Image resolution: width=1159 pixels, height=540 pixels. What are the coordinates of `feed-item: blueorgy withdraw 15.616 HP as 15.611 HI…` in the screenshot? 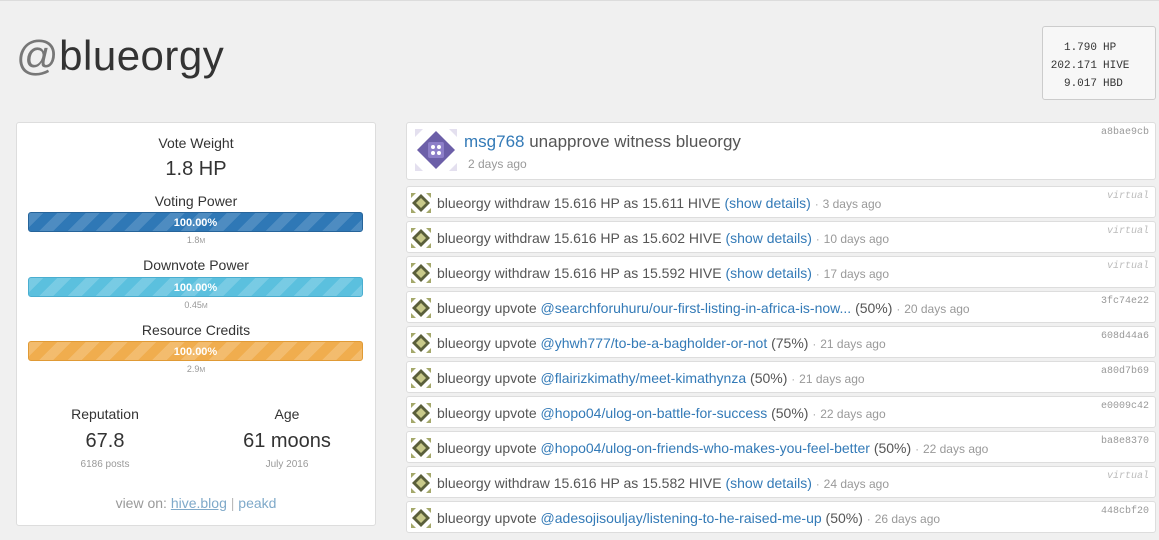 It's located at (781, 202).